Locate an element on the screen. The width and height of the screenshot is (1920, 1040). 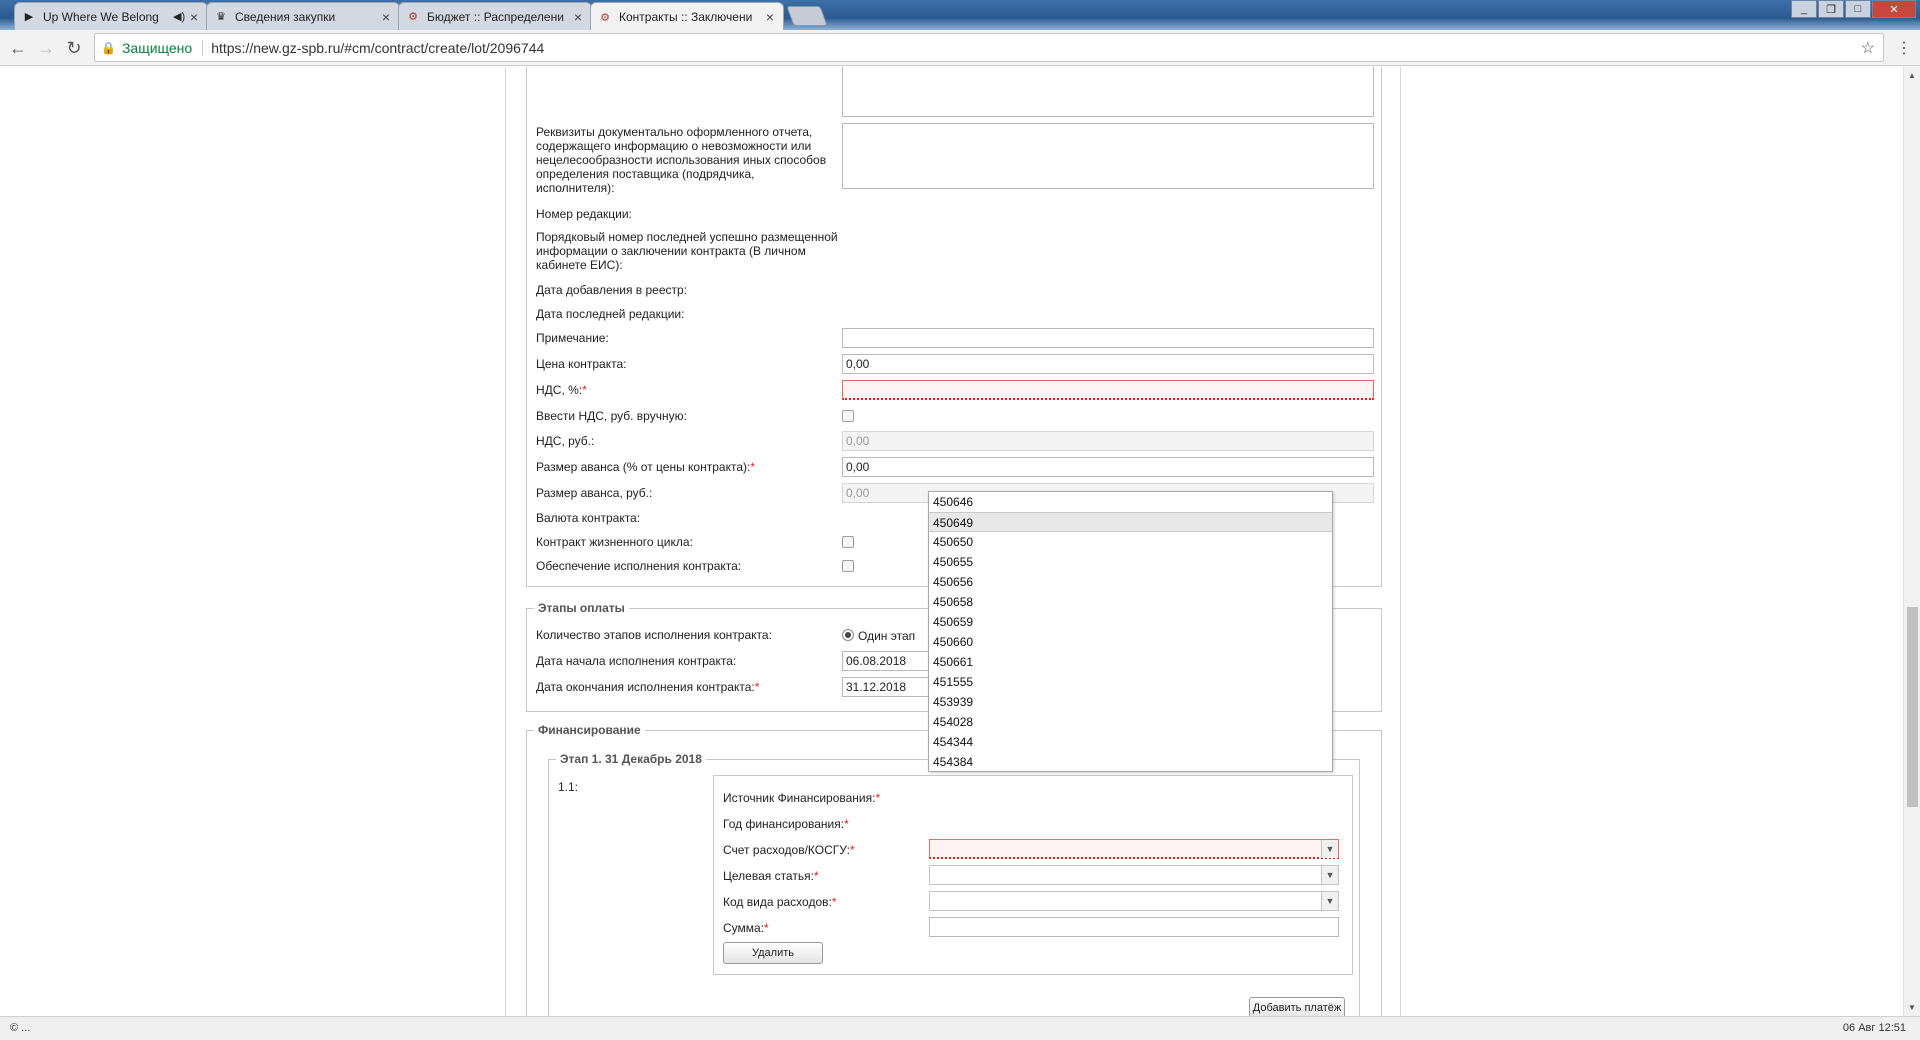
note-input is located at coordinates (1108, 338).